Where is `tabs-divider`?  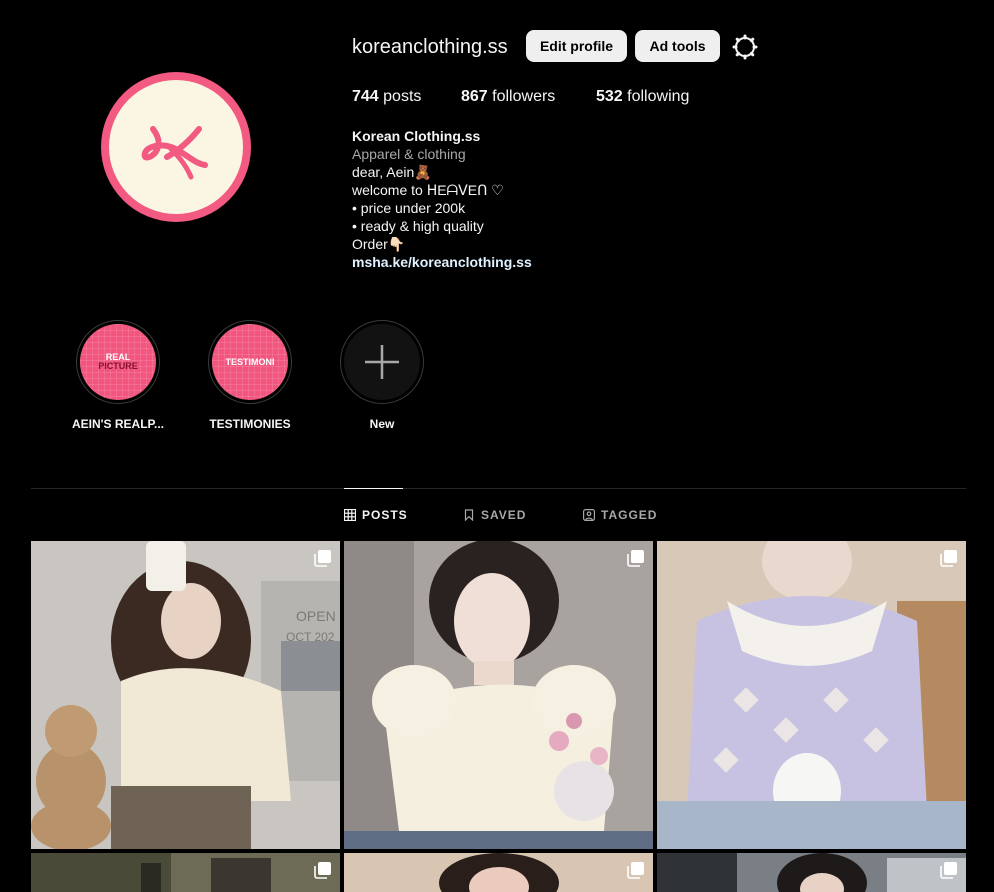
tabs-divider is located at coordinates (498, 488).